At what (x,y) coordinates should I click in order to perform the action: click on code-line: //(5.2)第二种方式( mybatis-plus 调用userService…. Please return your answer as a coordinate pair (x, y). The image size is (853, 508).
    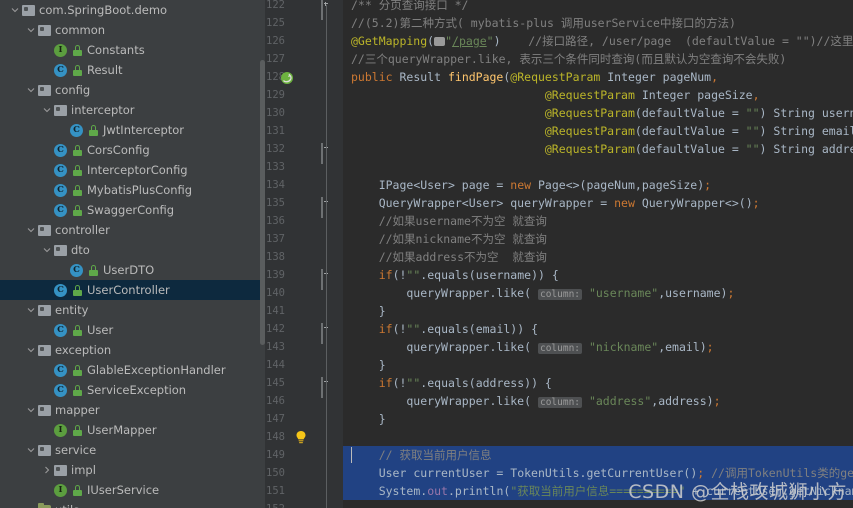
    Looking at the image, I should click on (598, 23).